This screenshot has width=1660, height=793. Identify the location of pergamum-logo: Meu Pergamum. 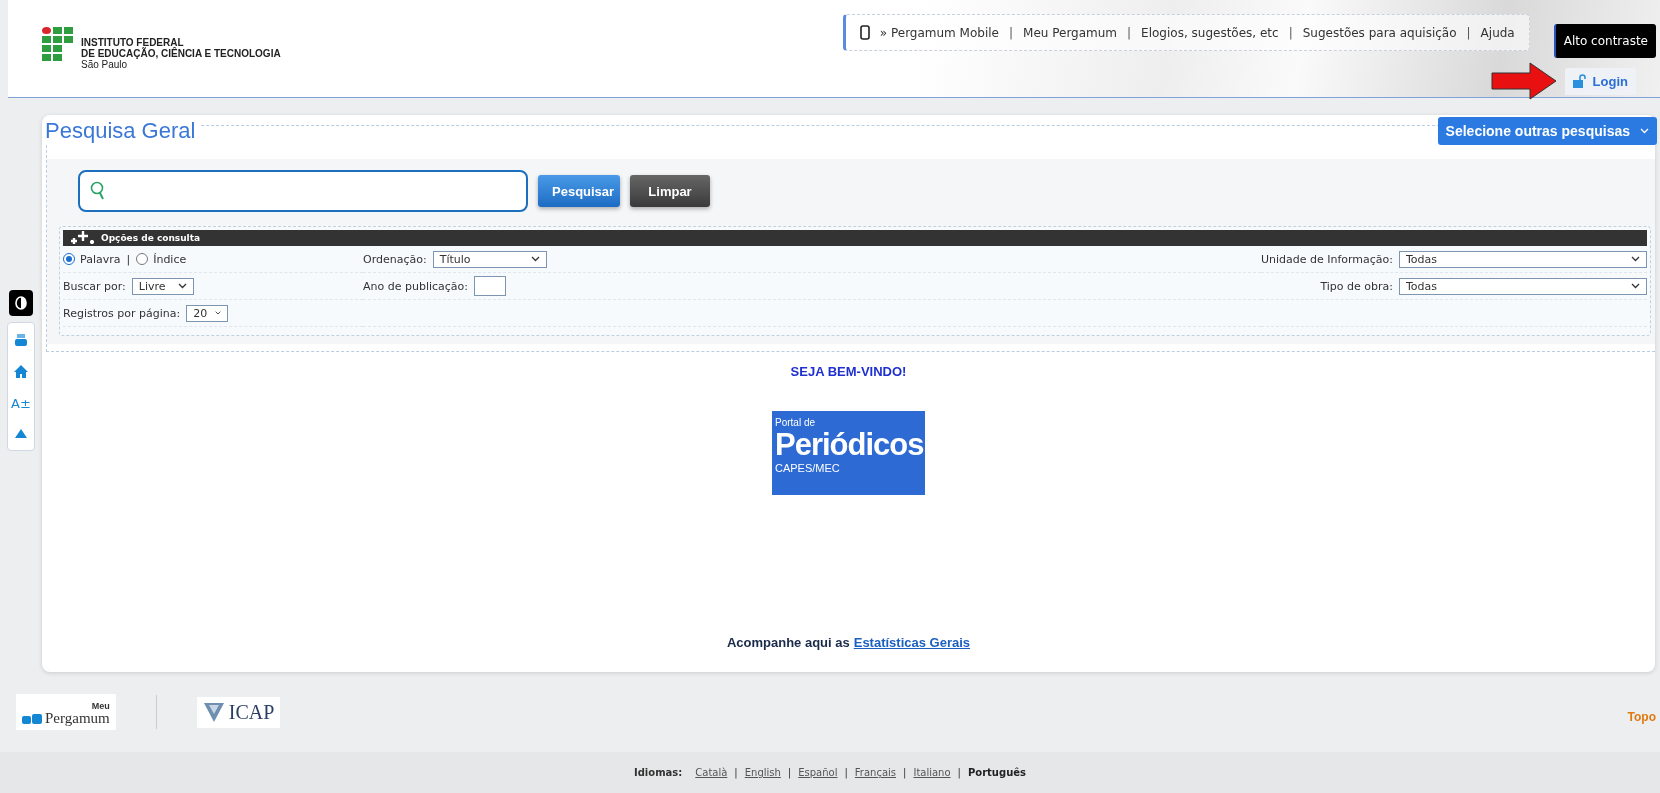
(66, 712).